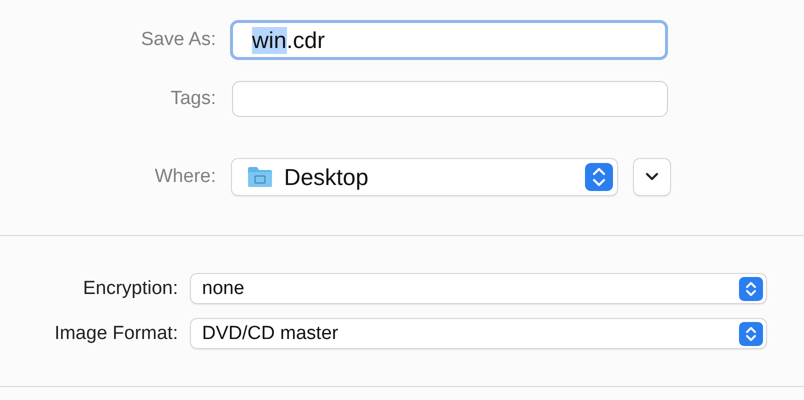  Describe the element at coordinates (478, 333) in the screenshot. I see `option-popup: DVD/CD master` at that location.